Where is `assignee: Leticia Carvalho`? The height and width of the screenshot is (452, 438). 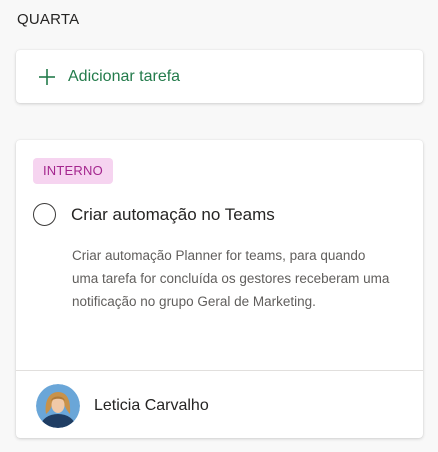 assignee: Leticia Carvalho is located at coordinates (122, 406).